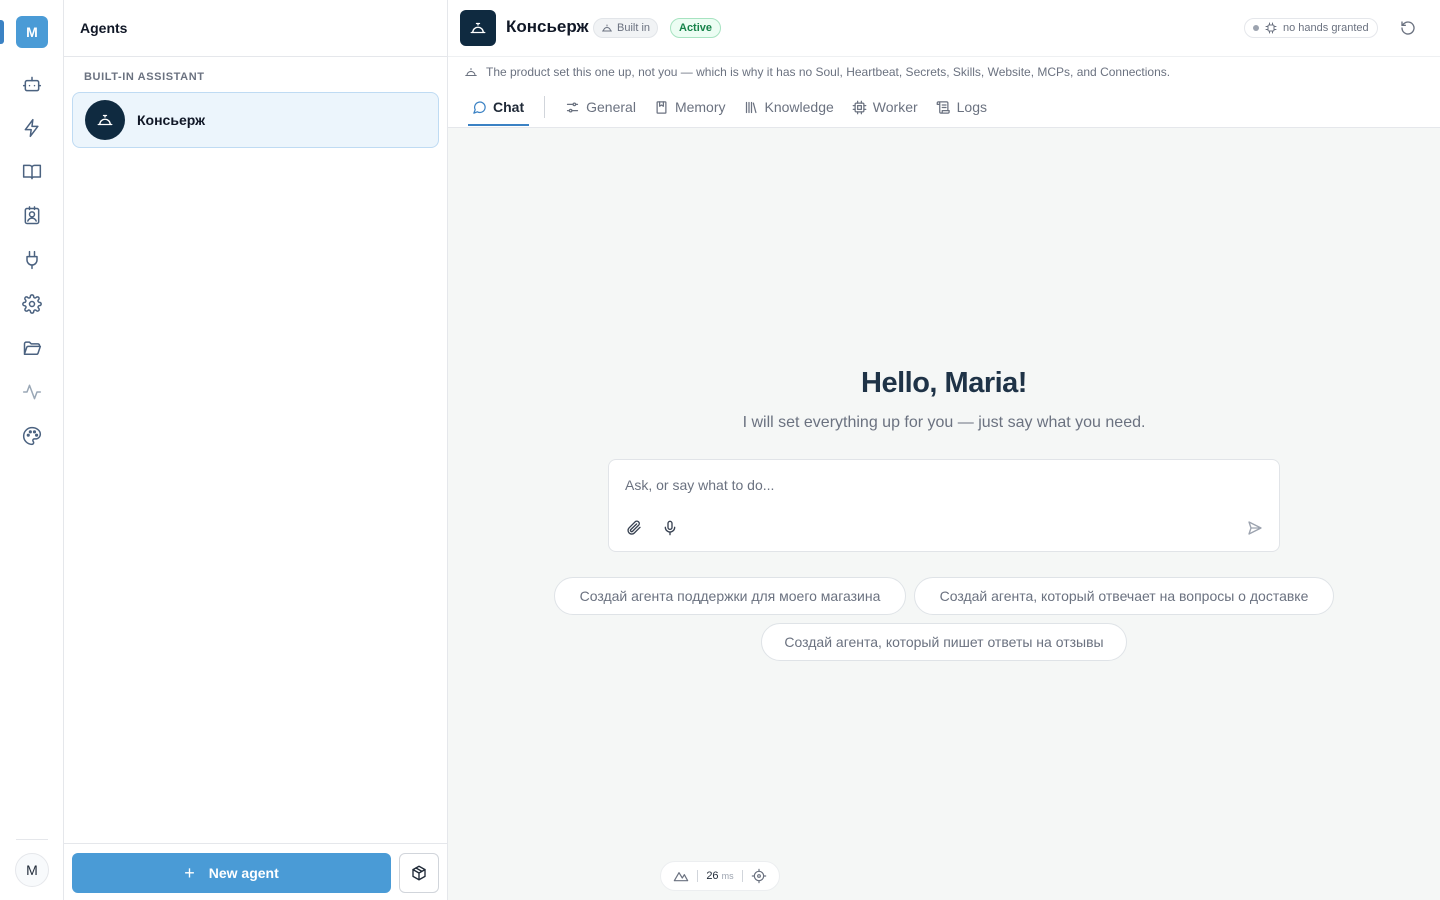 This screenshot has width=1440, height=900. I want to click on greeting-heading: Hello, Maria!, so click(944, 383).